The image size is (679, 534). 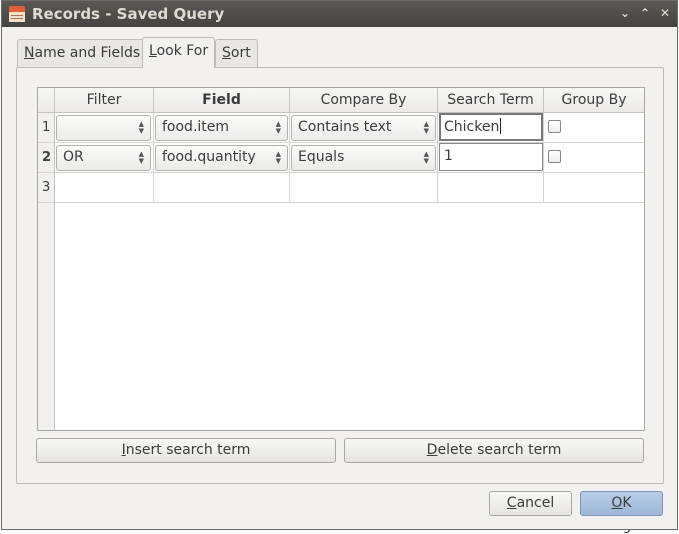 What do you see at coordinates (103, 158) in the screenshot?
I see `filter-combo-row-2: OR ▲ ▼` at bounding box center [103, 158].